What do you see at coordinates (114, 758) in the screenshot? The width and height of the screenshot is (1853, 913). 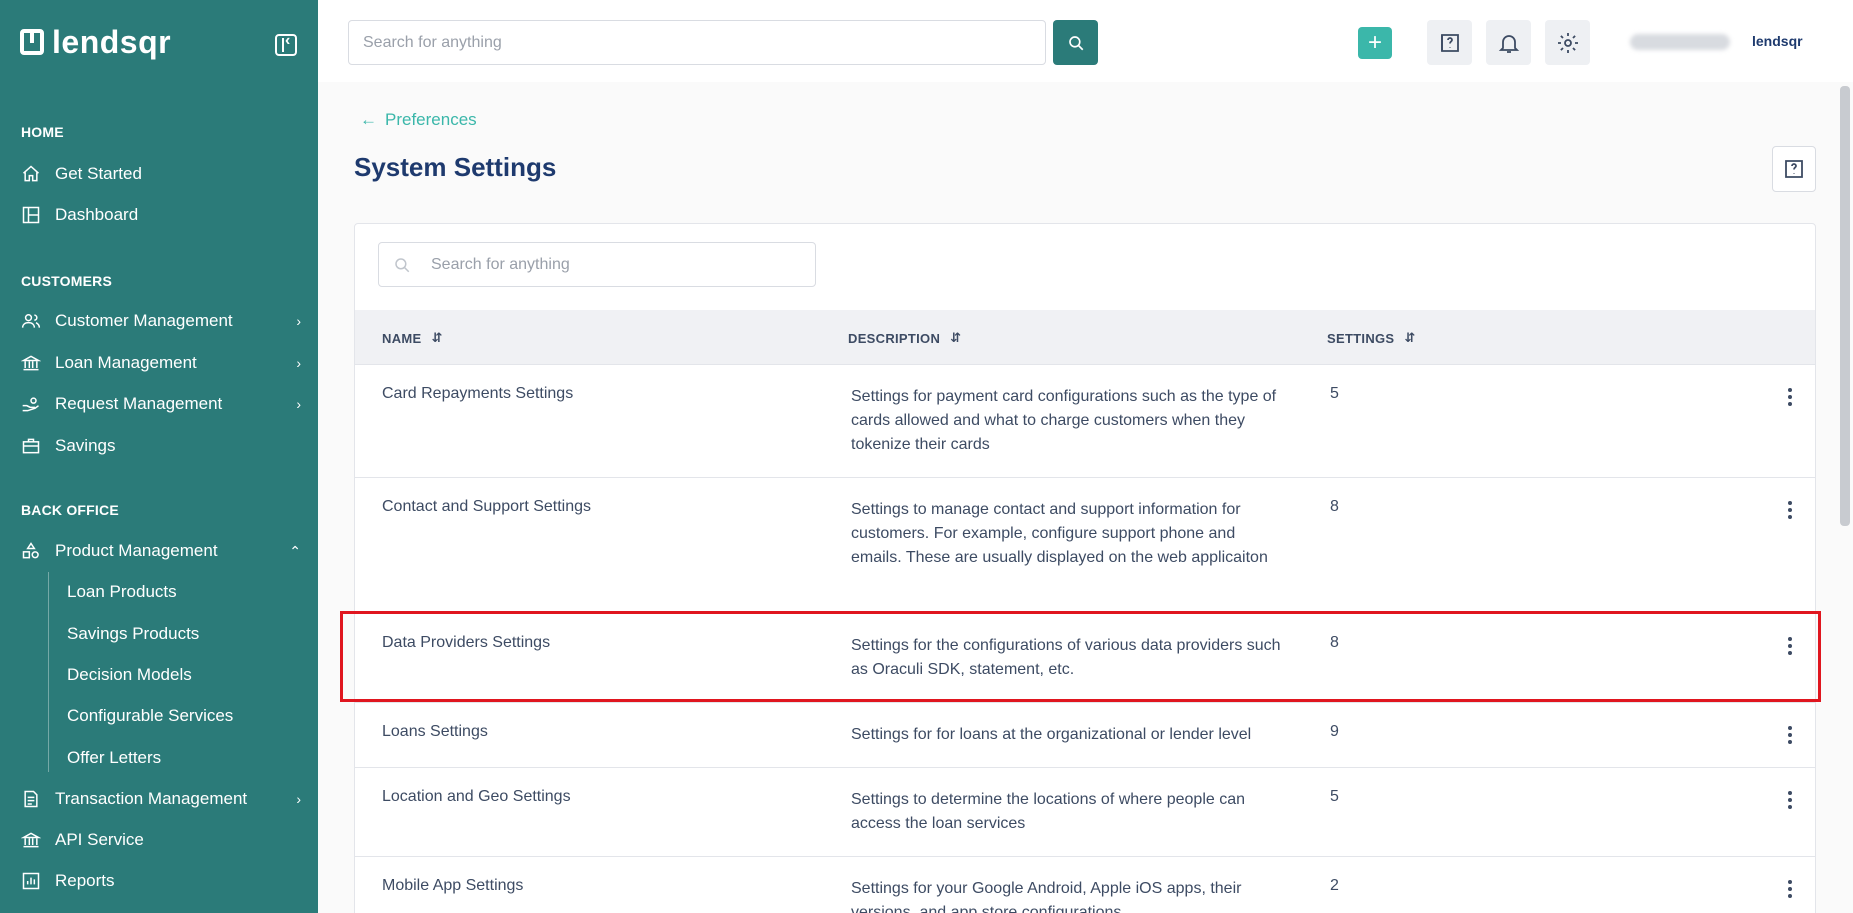 I see `nav-offer-letters: Offer Letters` at bounding box center [114, 758].